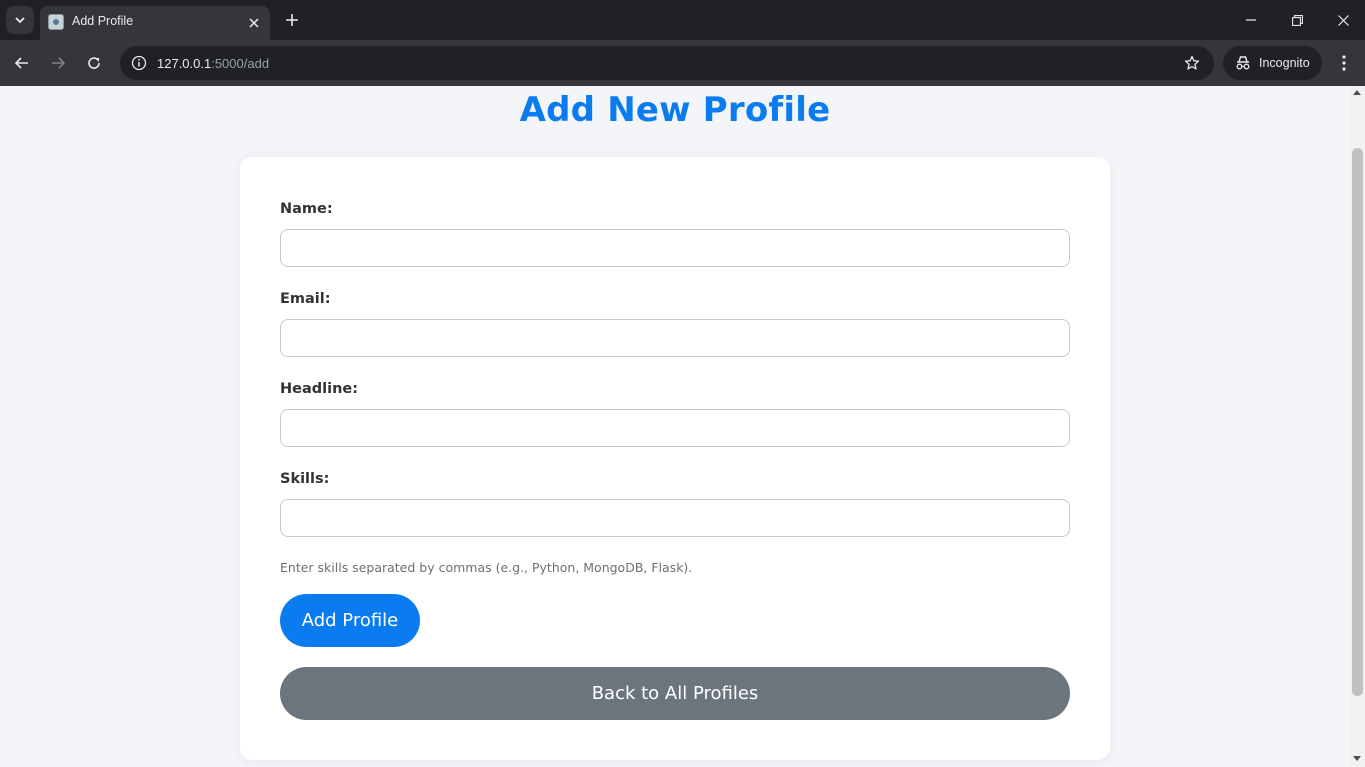  I want to click on browser-tab: Add Profile, so click(155, 23).